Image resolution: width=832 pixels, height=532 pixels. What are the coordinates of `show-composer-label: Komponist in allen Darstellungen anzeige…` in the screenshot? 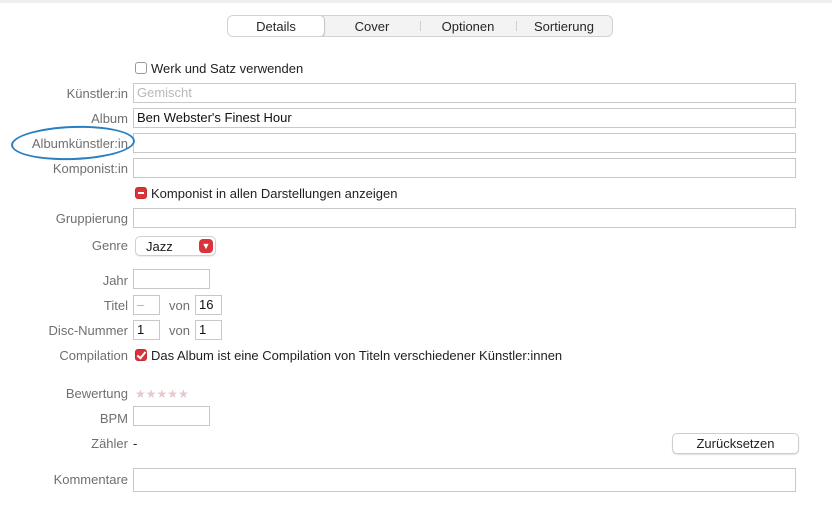 It's located at (274, 193).